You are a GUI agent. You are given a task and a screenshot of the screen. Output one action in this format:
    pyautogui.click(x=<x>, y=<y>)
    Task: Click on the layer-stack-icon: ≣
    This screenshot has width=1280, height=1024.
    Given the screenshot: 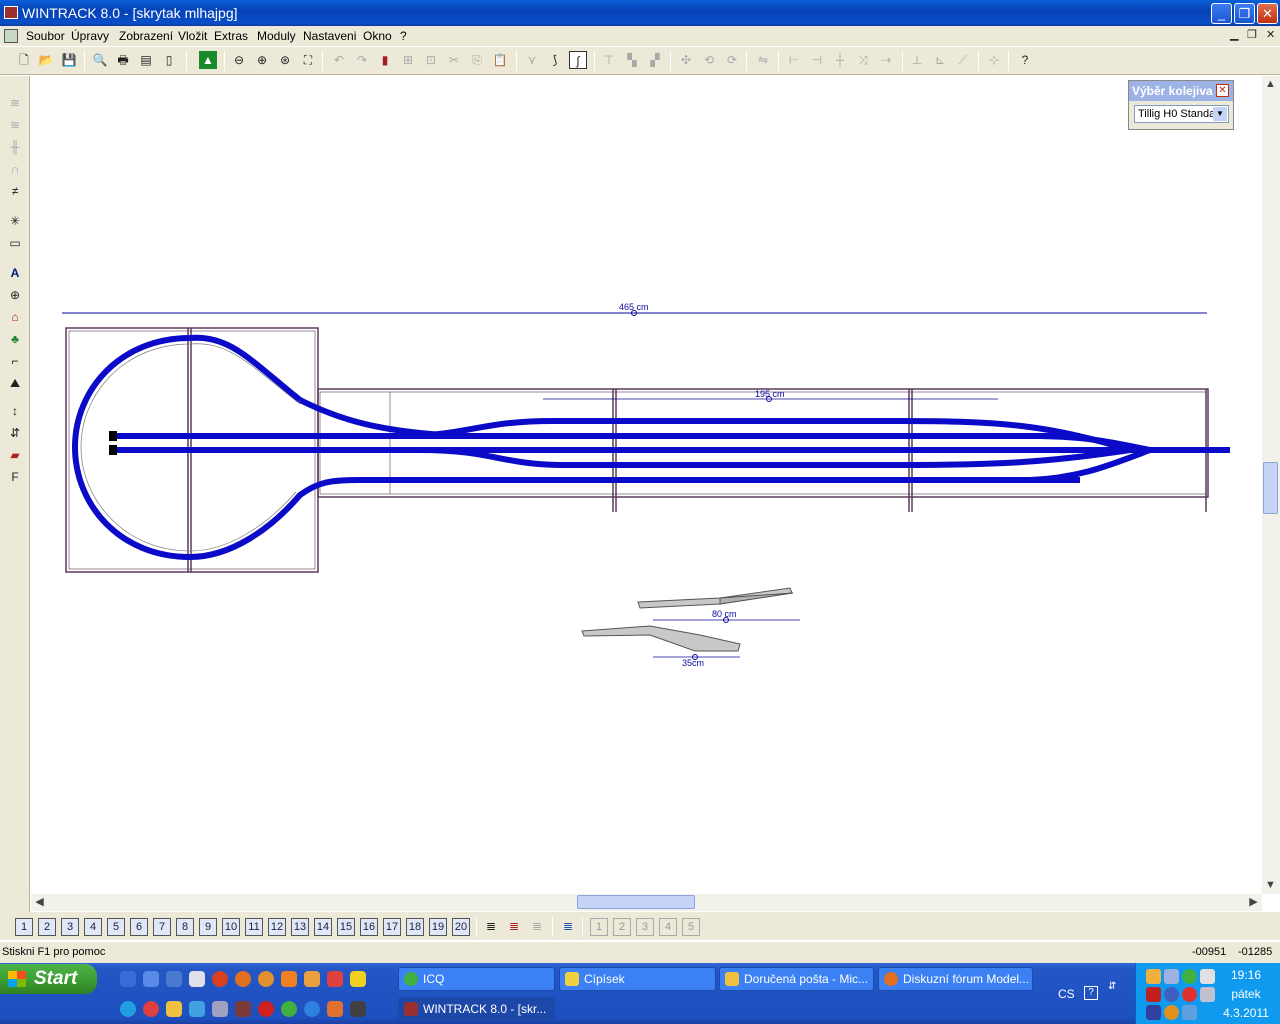 What is the action you would take?
    pyautogui.click(x=568, y=926)
    